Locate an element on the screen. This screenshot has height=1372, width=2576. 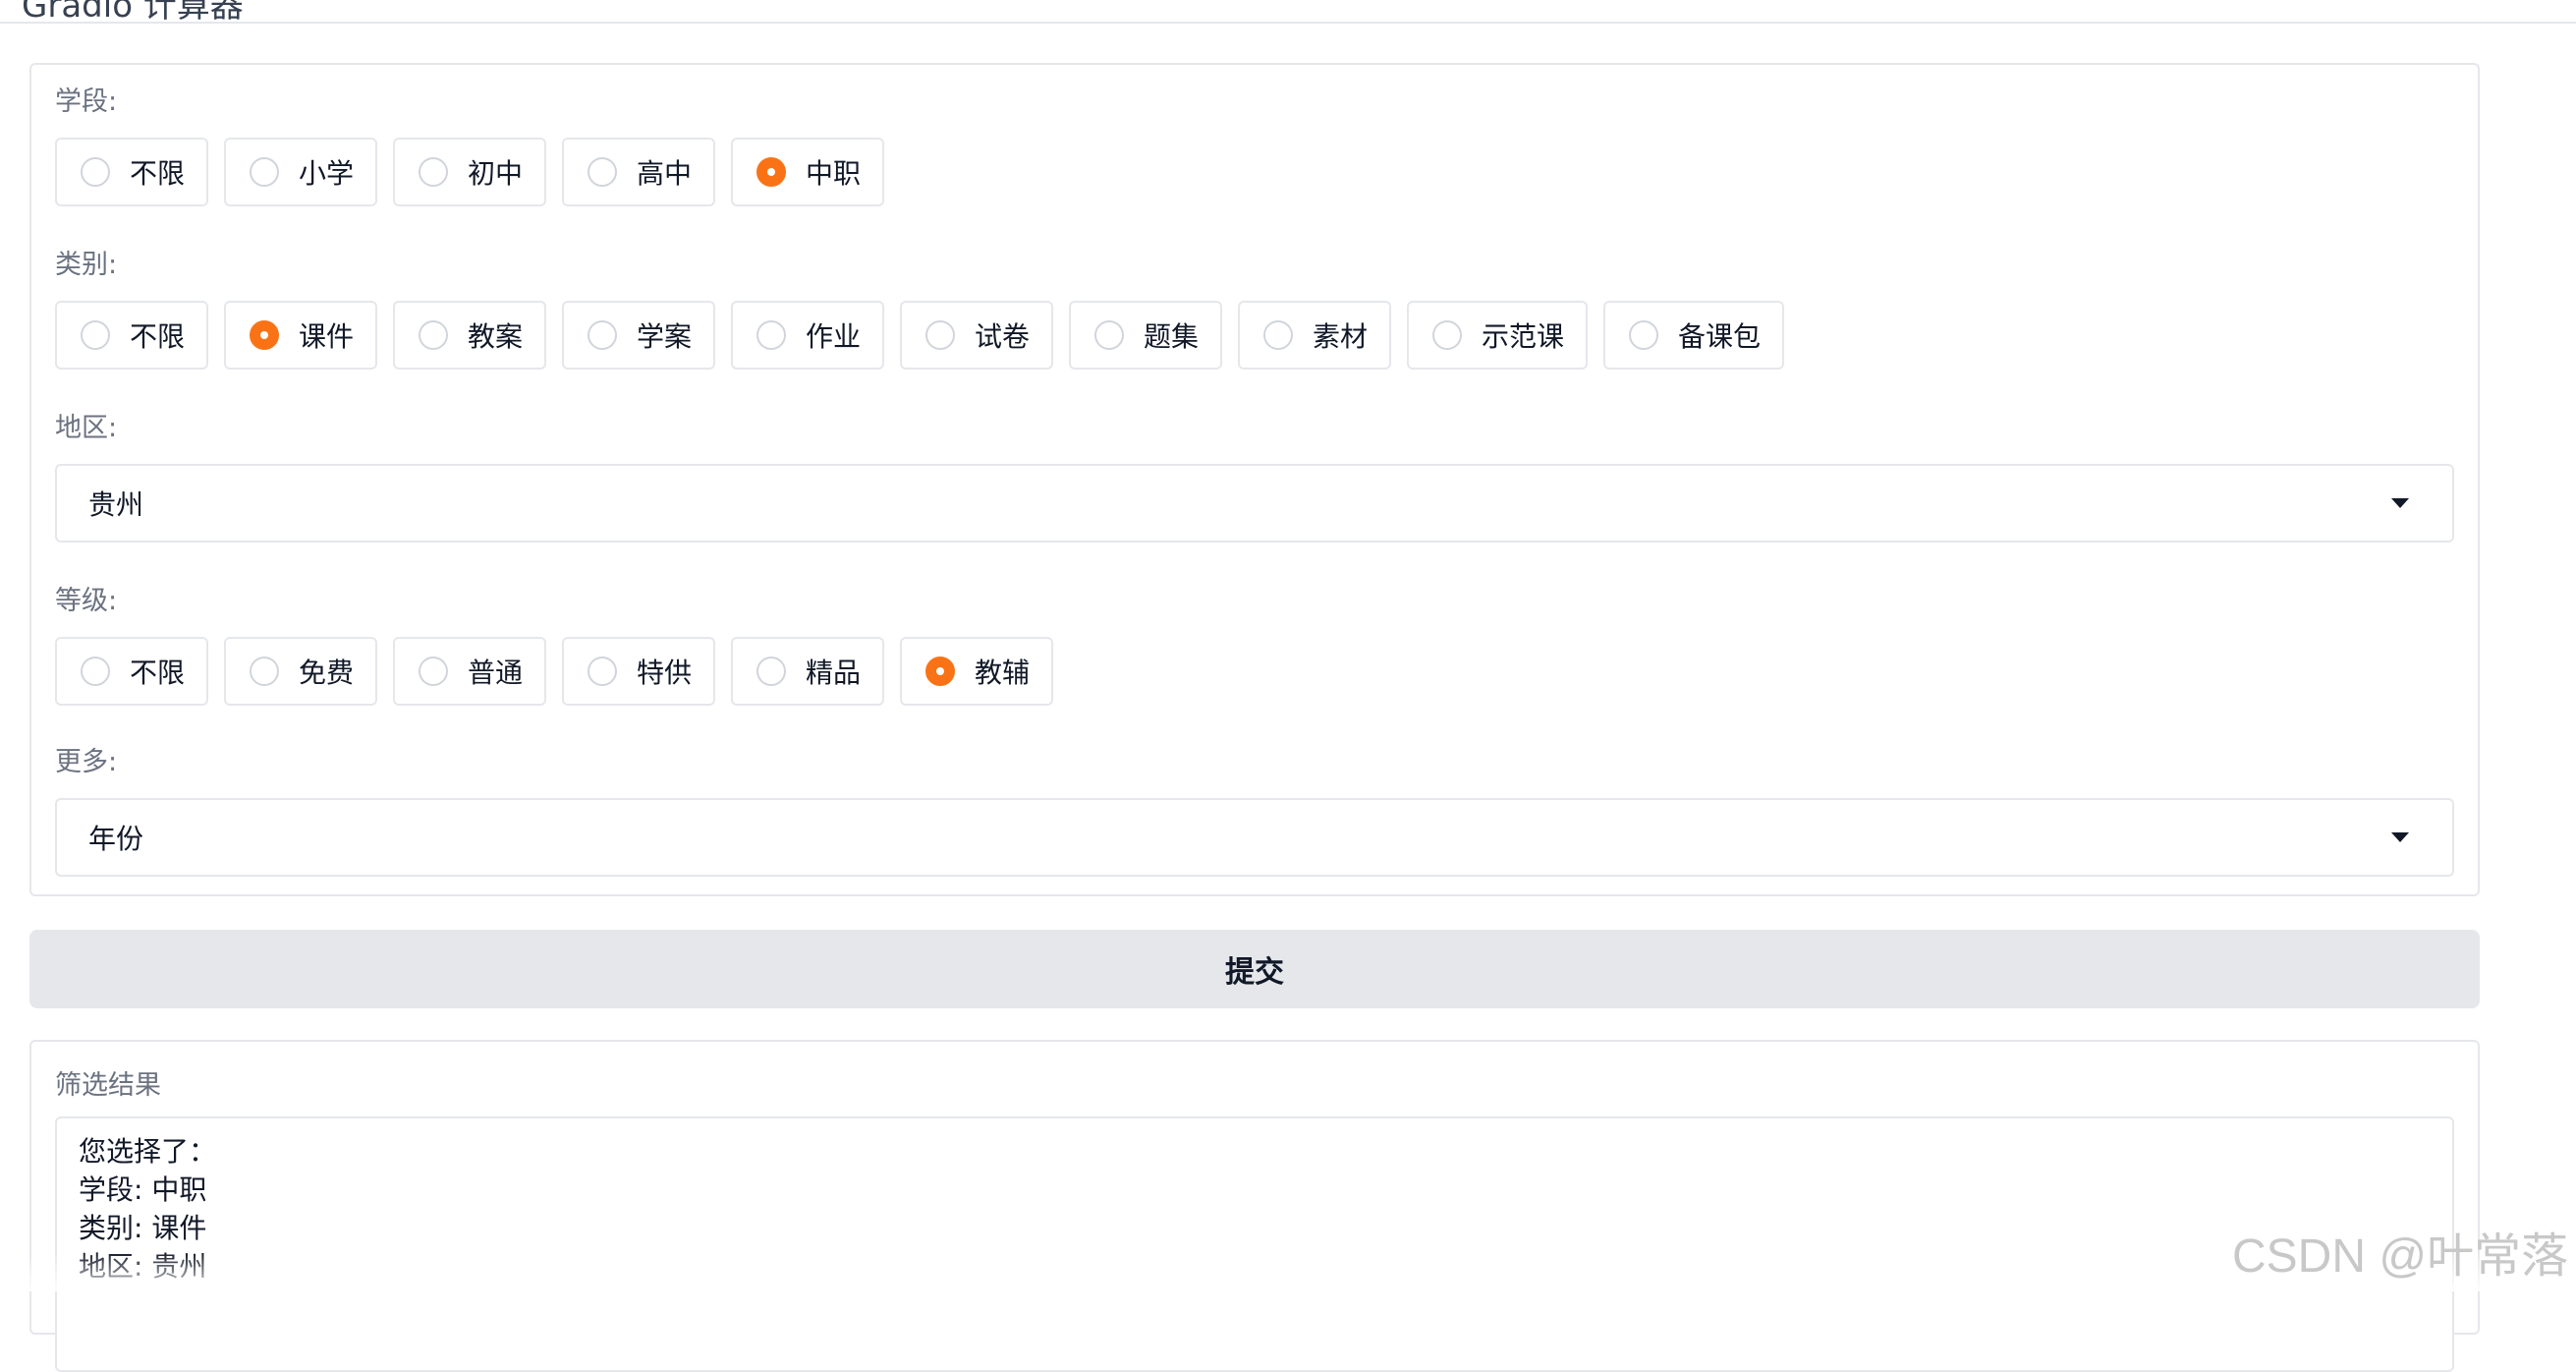
stage-option: 不限 is located at coordinates (131, 172).